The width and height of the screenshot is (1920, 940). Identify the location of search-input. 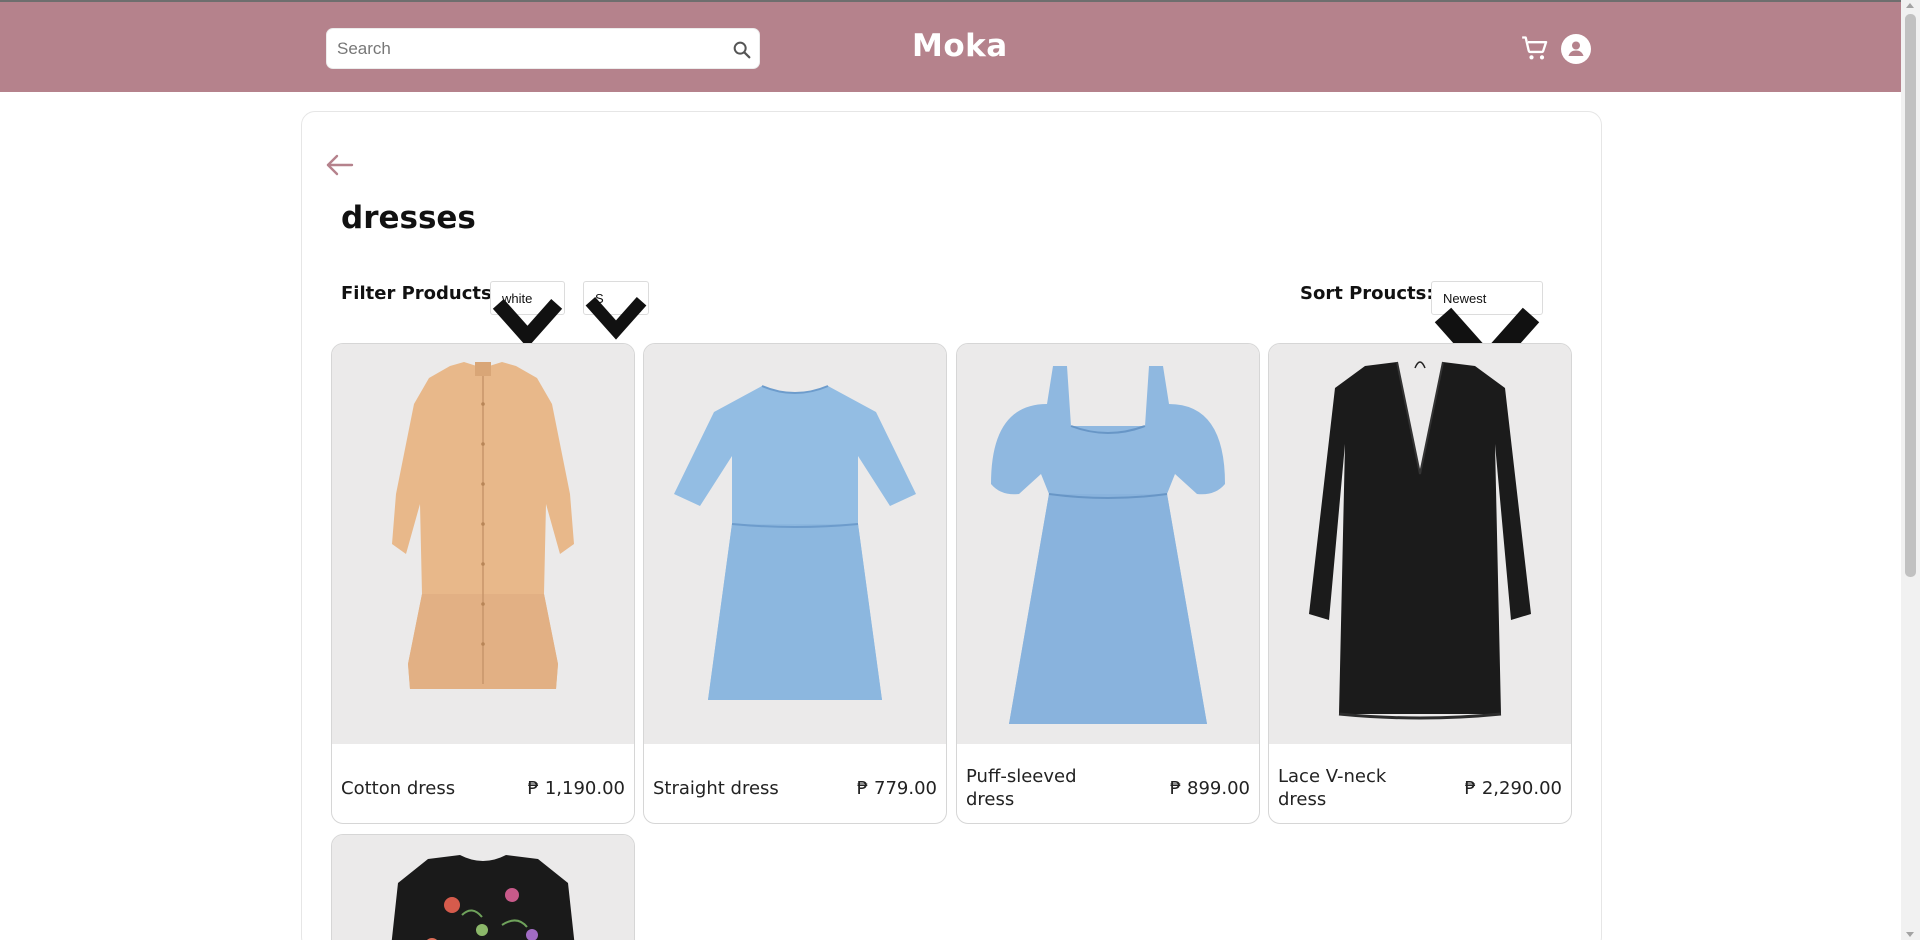
(527, 49).